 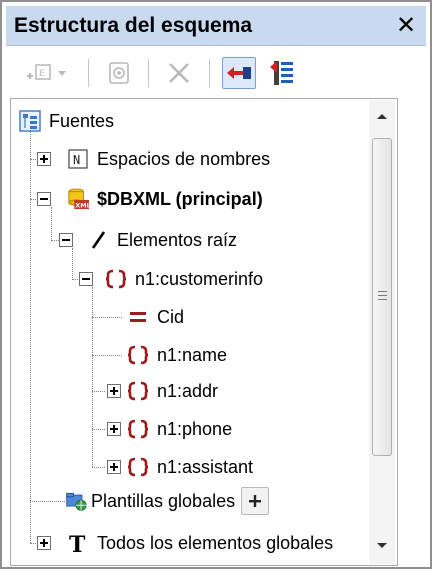 What do you see at coordinates (184, 158) in the screenshot?
I see `tree-node-label: Espacios de nombres` at bounding box center [184, 158].